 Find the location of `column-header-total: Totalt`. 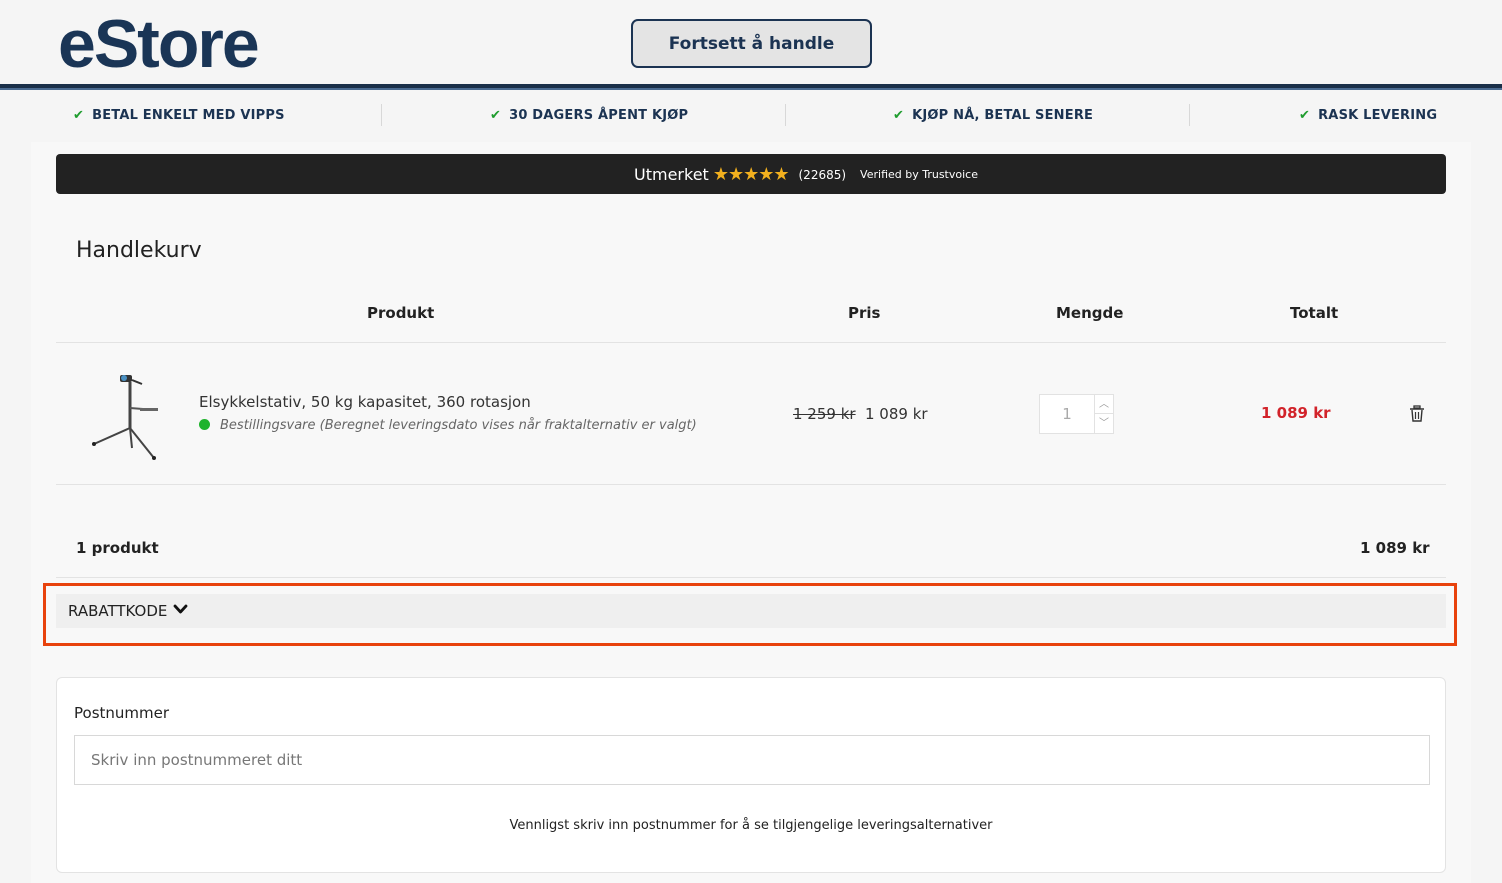

column-header-total: Totalt is located at coordinates (1314, 313).